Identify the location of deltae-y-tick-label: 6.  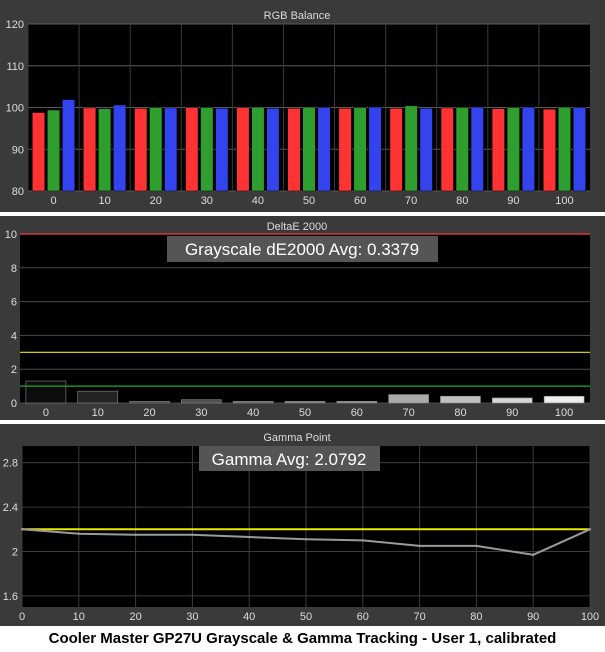
(14, 303).